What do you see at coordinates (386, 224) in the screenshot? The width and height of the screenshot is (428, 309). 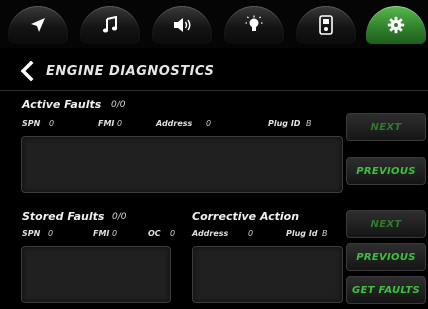 I see `stored-next-button: NEXT` at bounding box center [386, 224].